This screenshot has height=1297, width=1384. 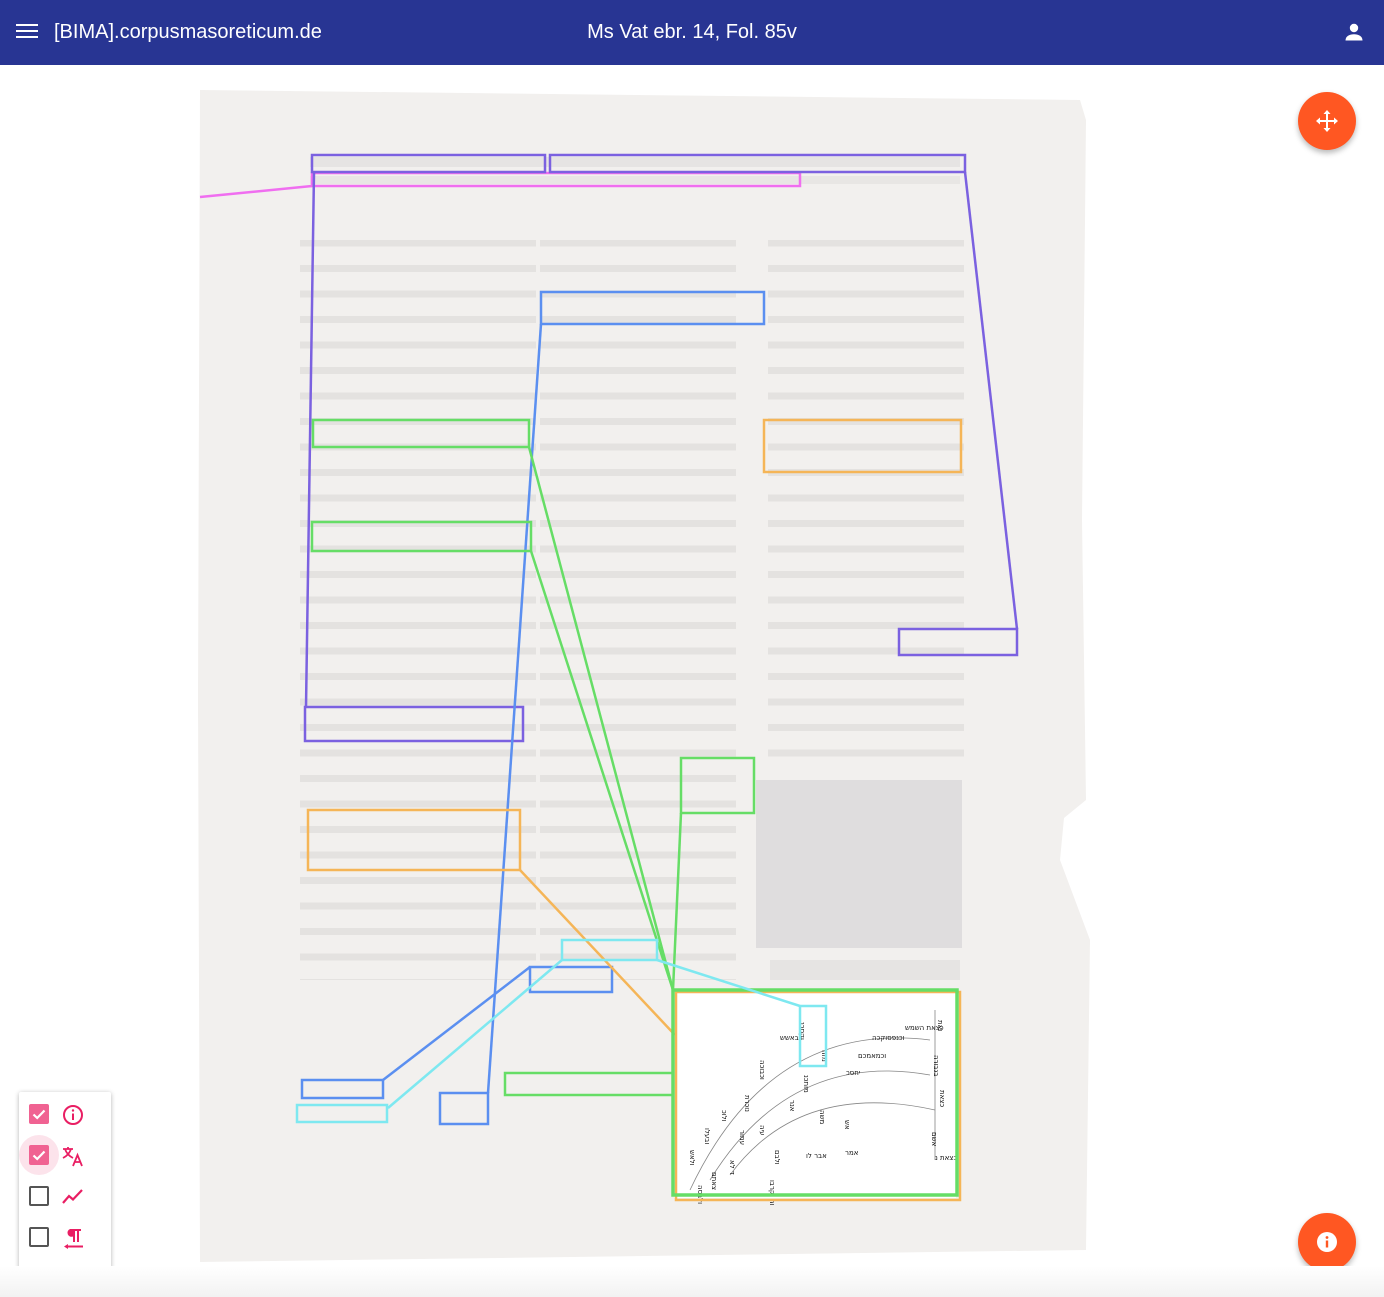 I want to click on diagram-label: נוכרת, so click(x=747, y=1103).